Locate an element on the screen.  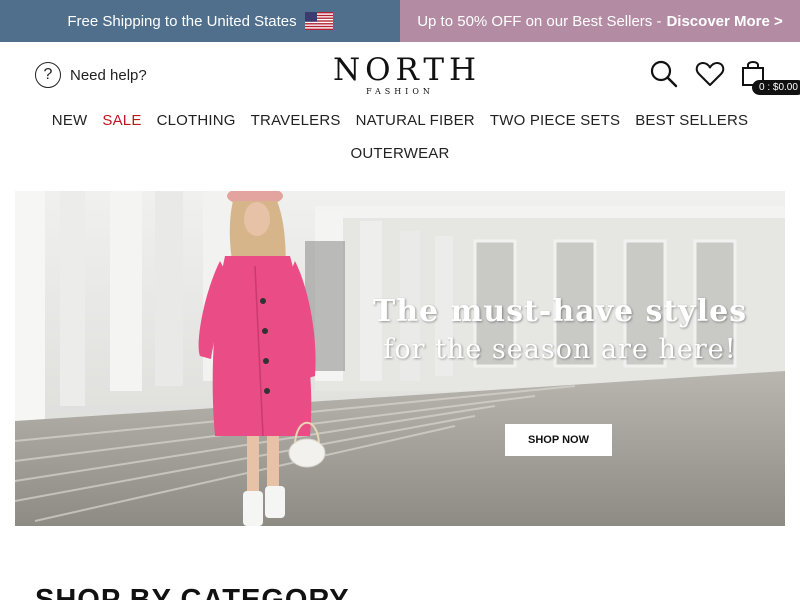
us-flag-icon is located at coordinates (318, 21).